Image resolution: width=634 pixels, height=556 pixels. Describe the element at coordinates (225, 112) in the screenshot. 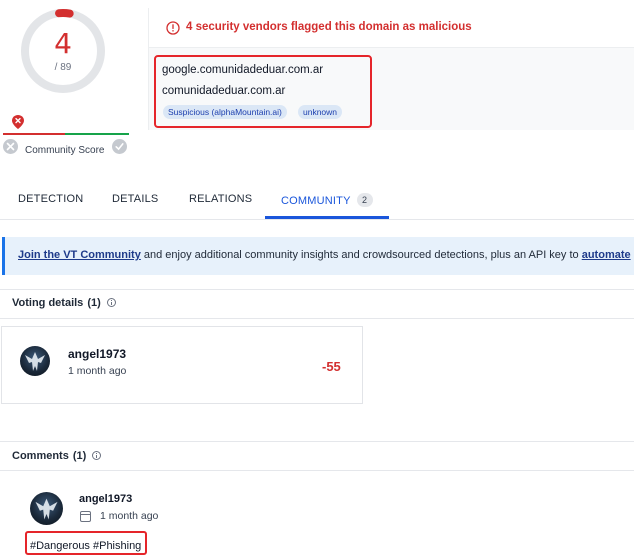

I see `tag-suspicious: Suspicious (alphaMountain.ai)` at that location.